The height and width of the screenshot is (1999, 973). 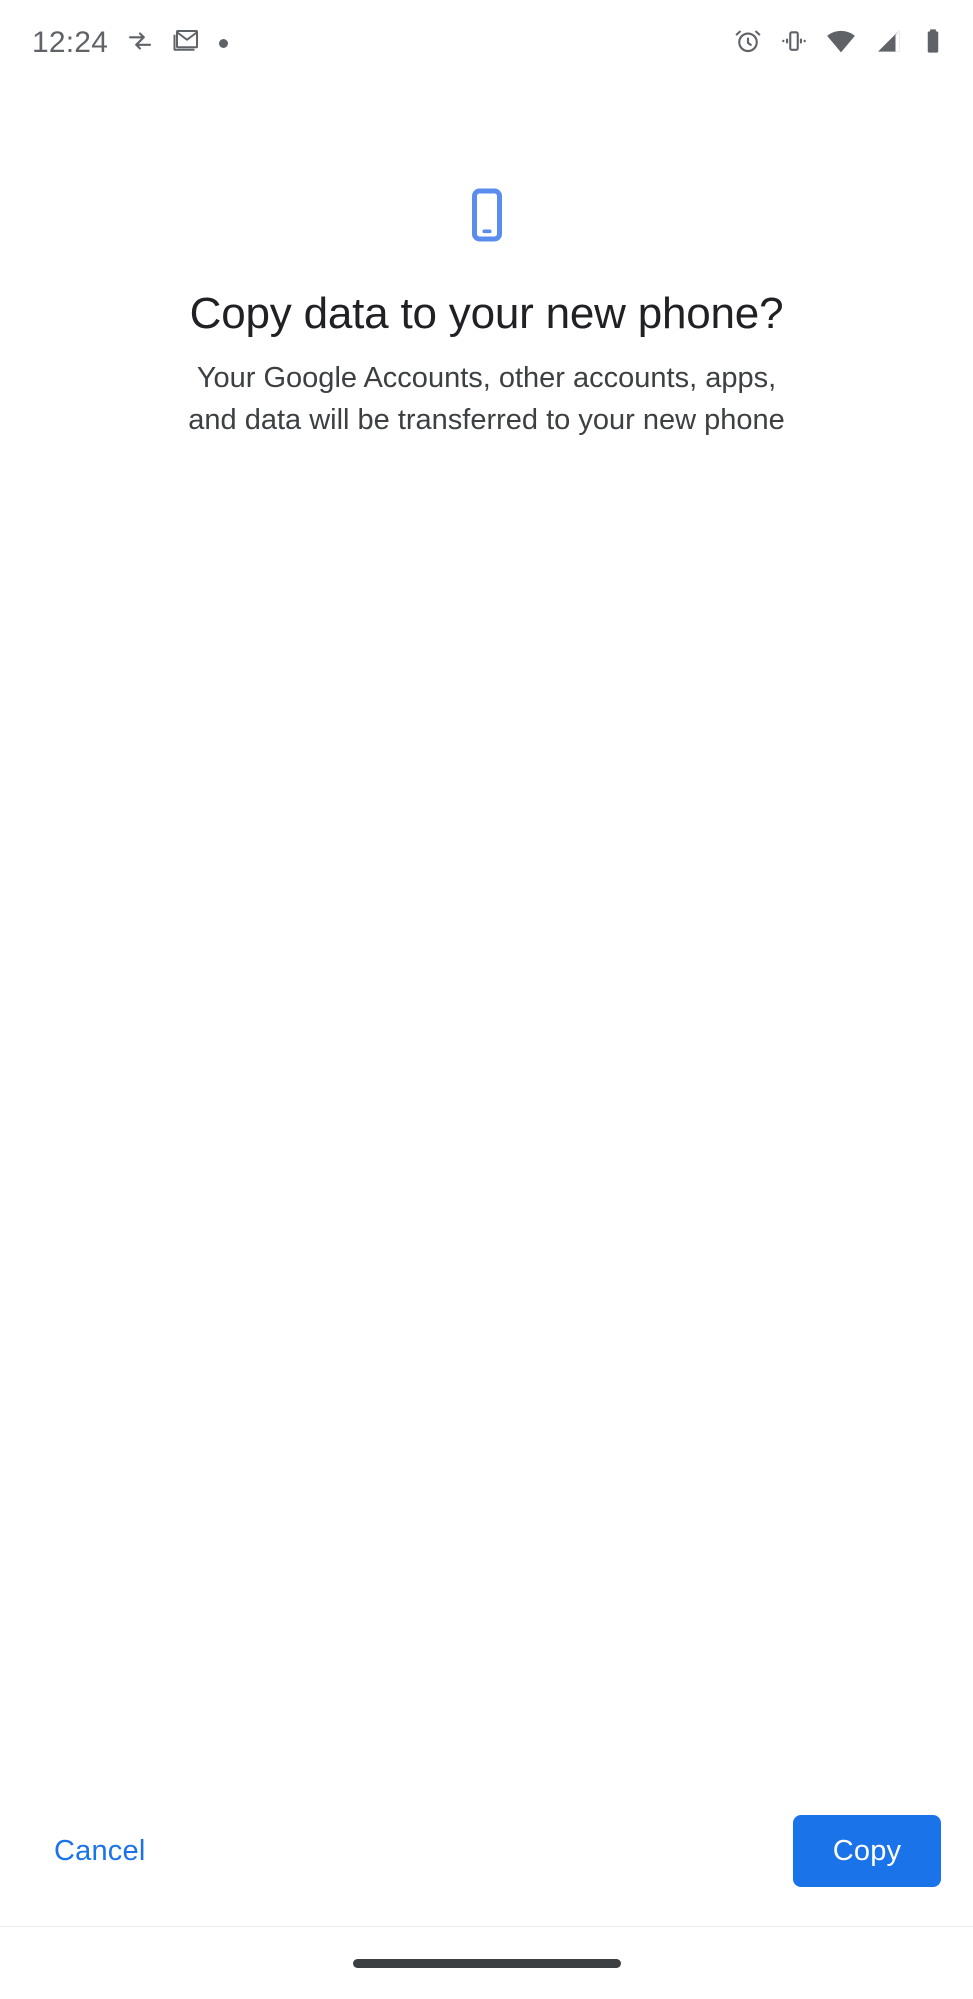 What do you see at coordinates (748, 43) in the screenshot?
I see `alarm-icon` at bounding box center [748, 43].